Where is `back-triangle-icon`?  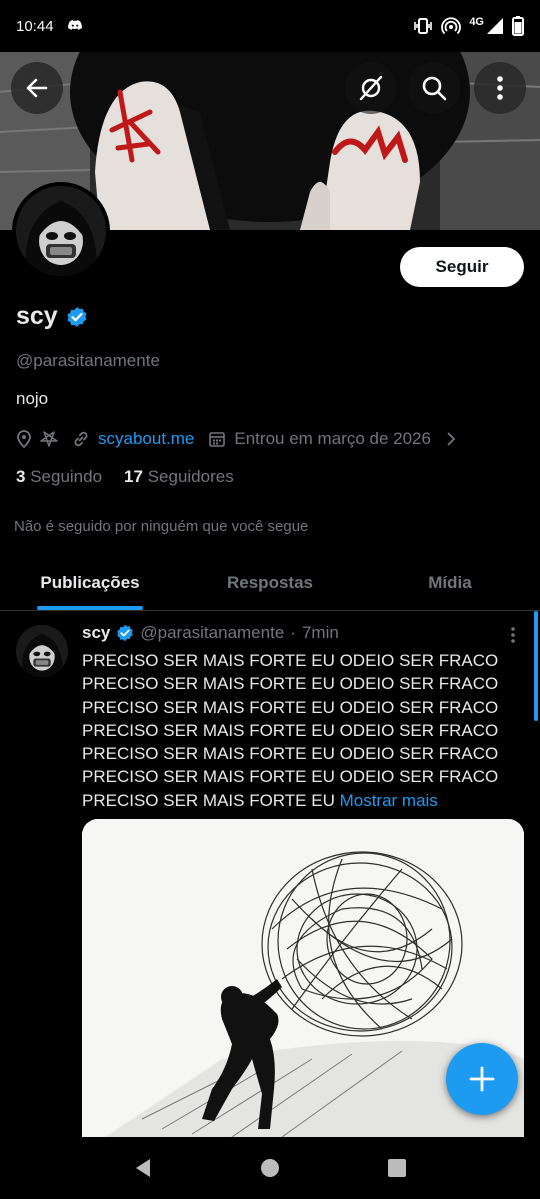
back-triangle-icon is located at coordinates (143, 1168).